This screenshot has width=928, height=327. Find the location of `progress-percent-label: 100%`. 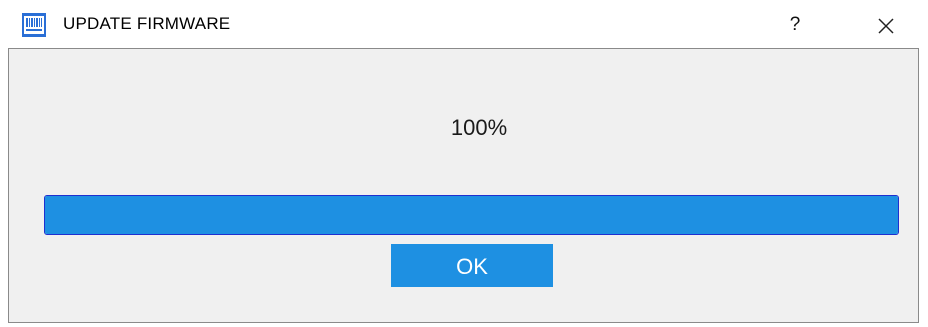

progress-percent-label: 100% is located at coordinates (479, 127).